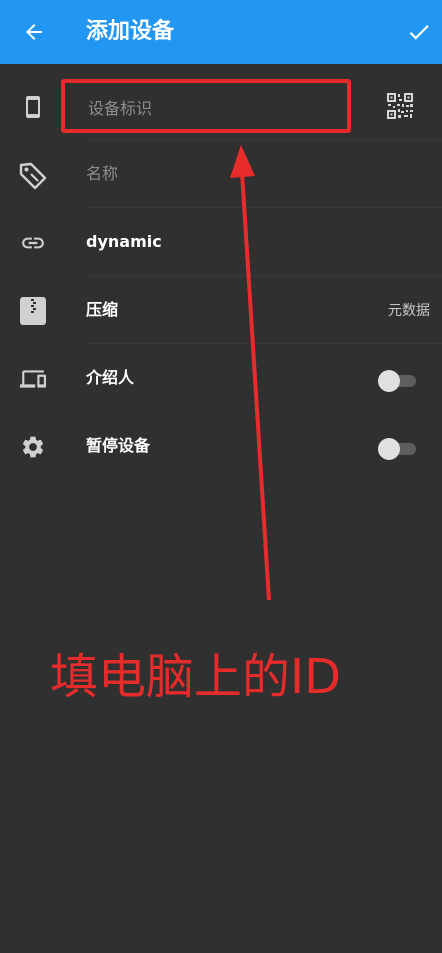 This screenshot has width=442, height=953. What do you see at coordinates (118, 445) in the screenshot?
I see `pause-label: 暂停设备` at bounding box center [118, 445].